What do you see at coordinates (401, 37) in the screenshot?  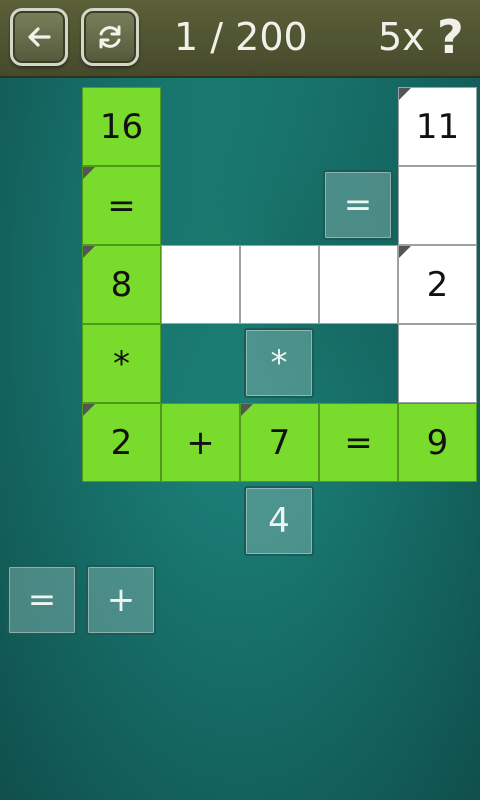 I see `multiplier-label: 5x` at bounding box center [401, 37].